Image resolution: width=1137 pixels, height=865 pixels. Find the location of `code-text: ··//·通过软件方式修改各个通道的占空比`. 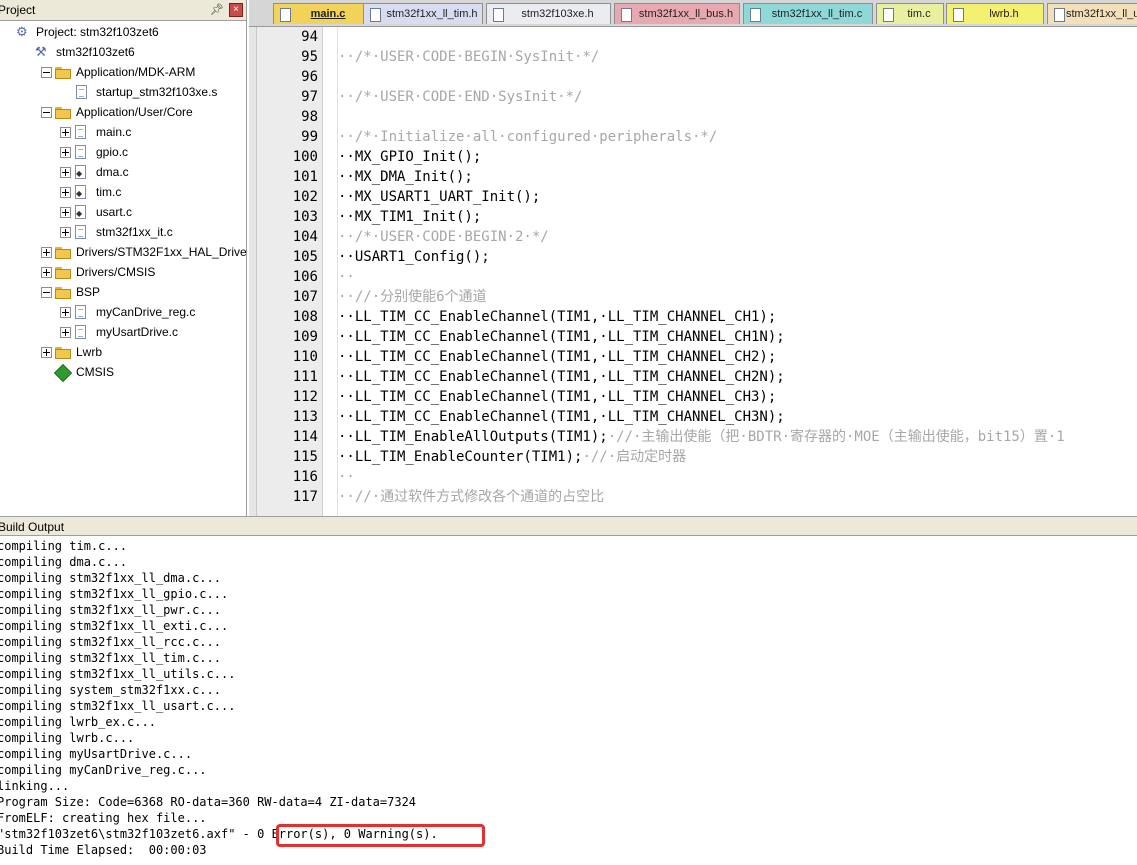

code-text: ··//·通过软件方式修改各个通道的占空比 is located at coordinates (471, 497).